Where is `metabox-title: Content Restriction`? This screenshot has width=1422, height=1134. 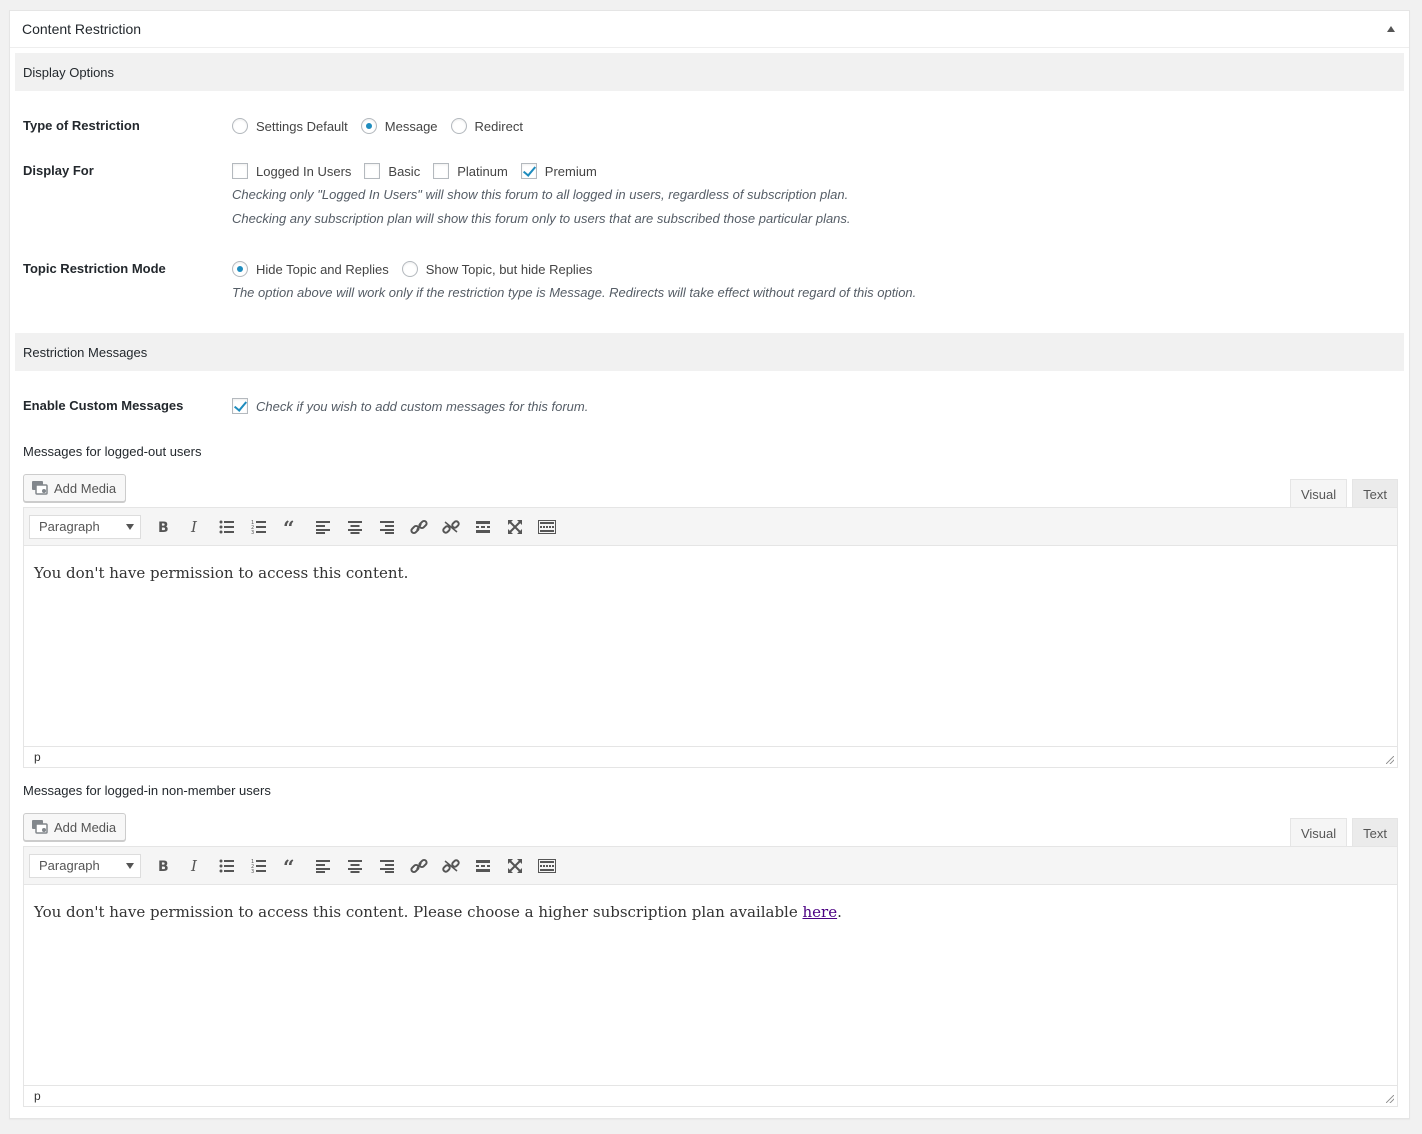 metabox-title: Content Restriction is located at coordinates (82, 29).